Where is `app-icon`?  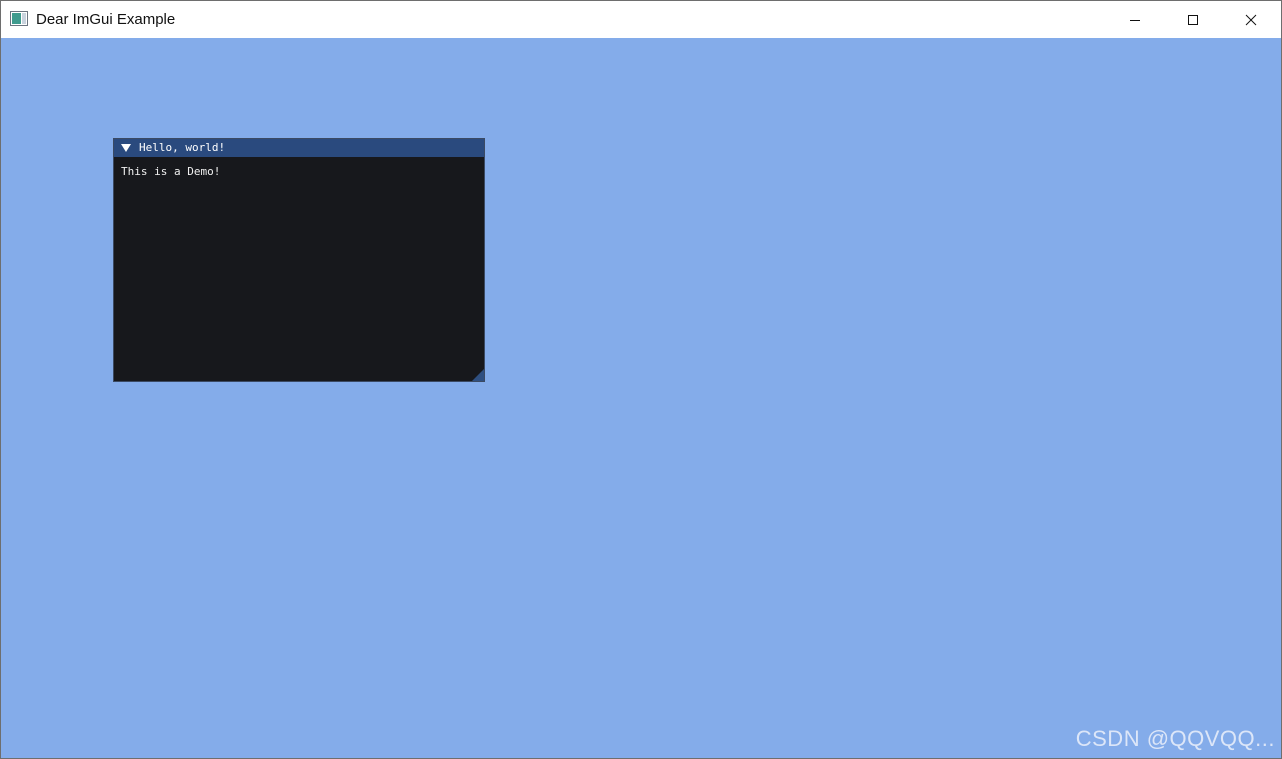
app-icon is located at coordinates (19, 18).